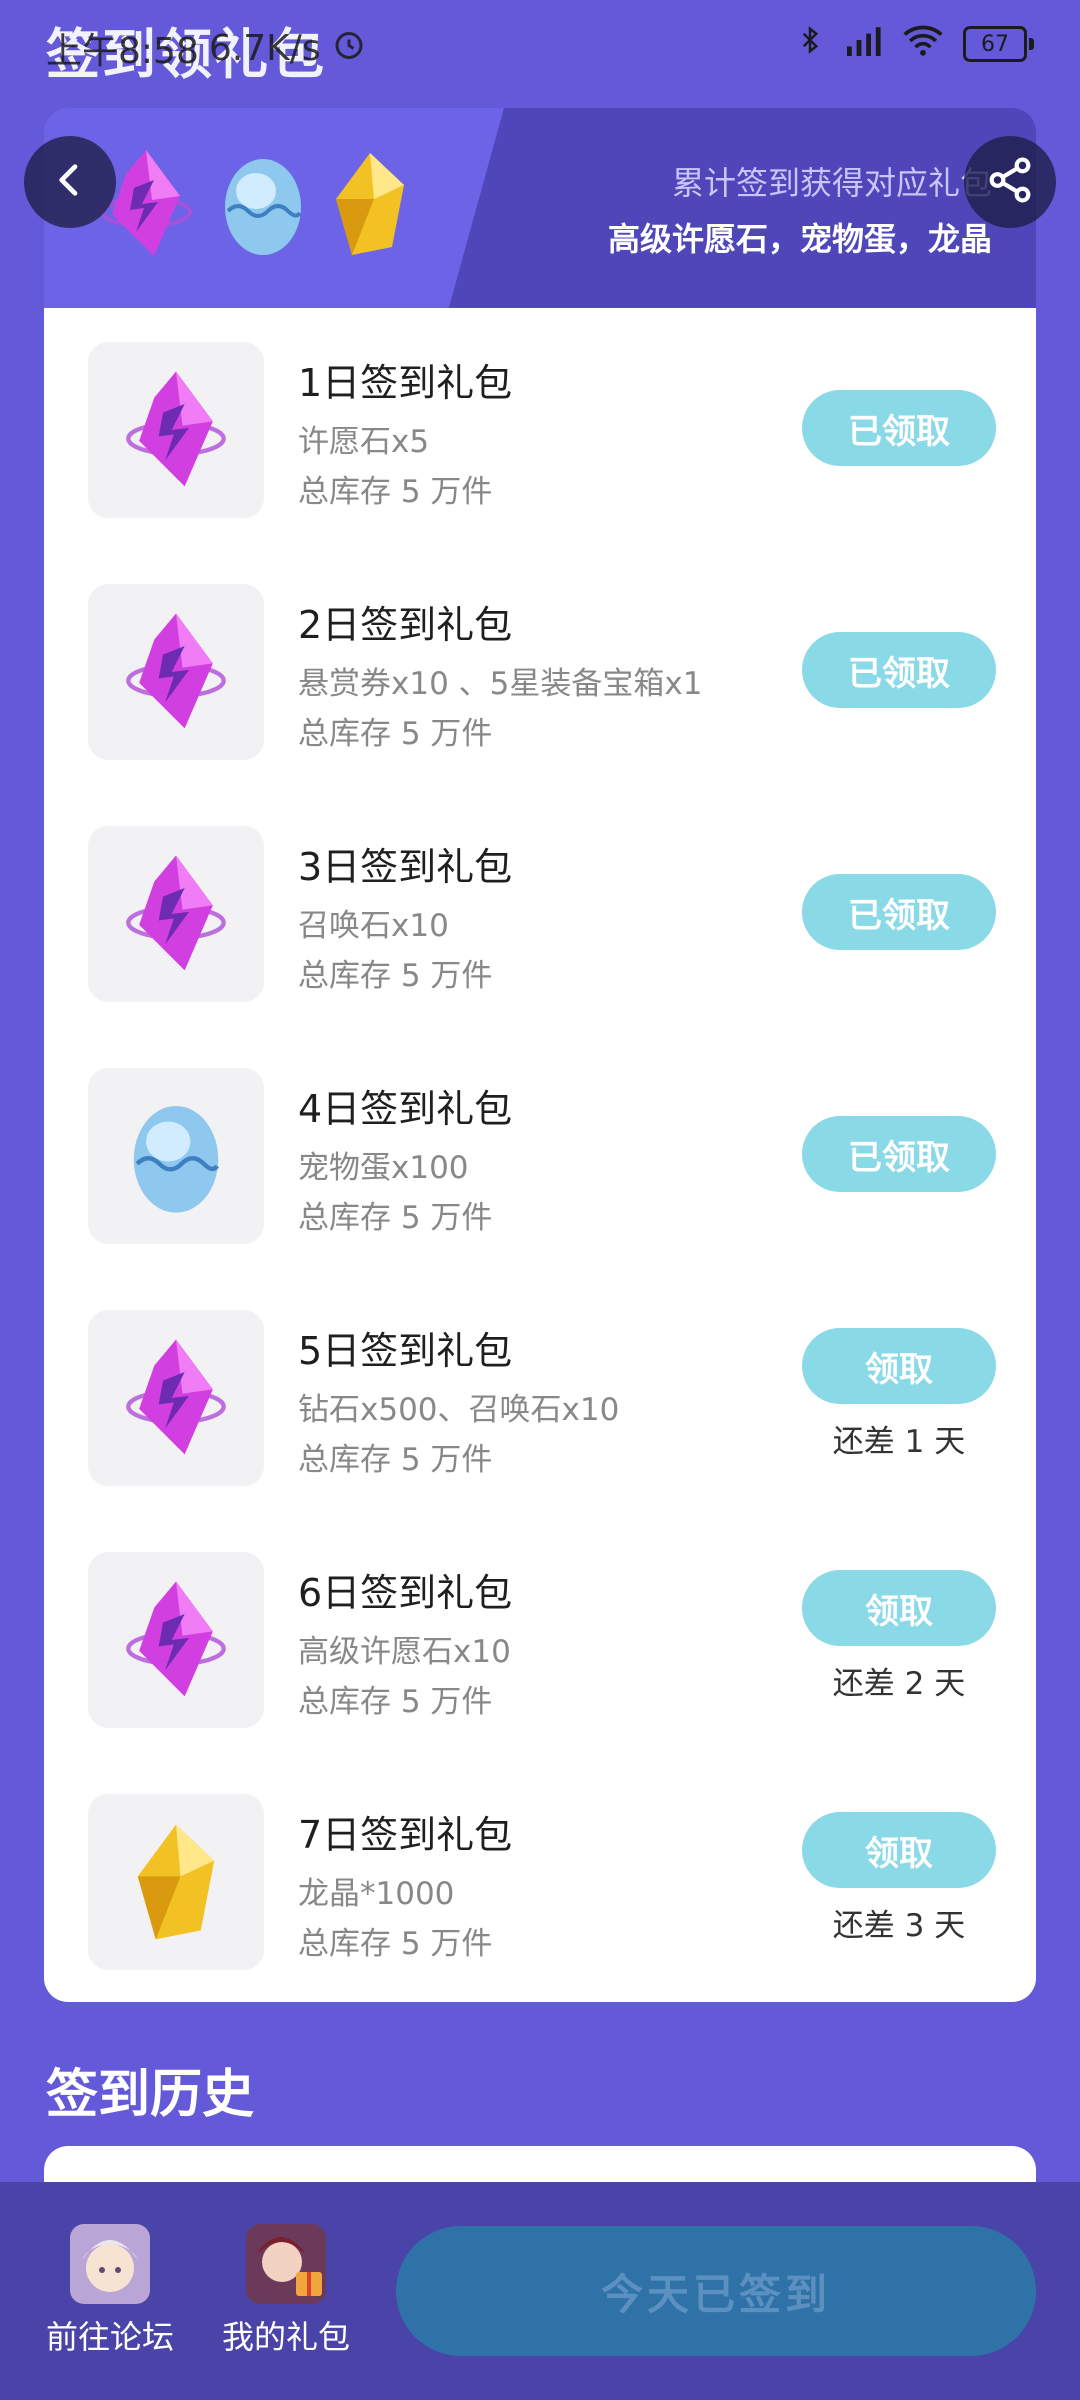 Image resolution: width=1080 pixels, height=2400 pixels. What do you see at coordinates (500, 684) in the screenshot?
I see `gift-desc: 悬赏券x10 、5星装备宝箱x1` at bounding box center [500, 684].